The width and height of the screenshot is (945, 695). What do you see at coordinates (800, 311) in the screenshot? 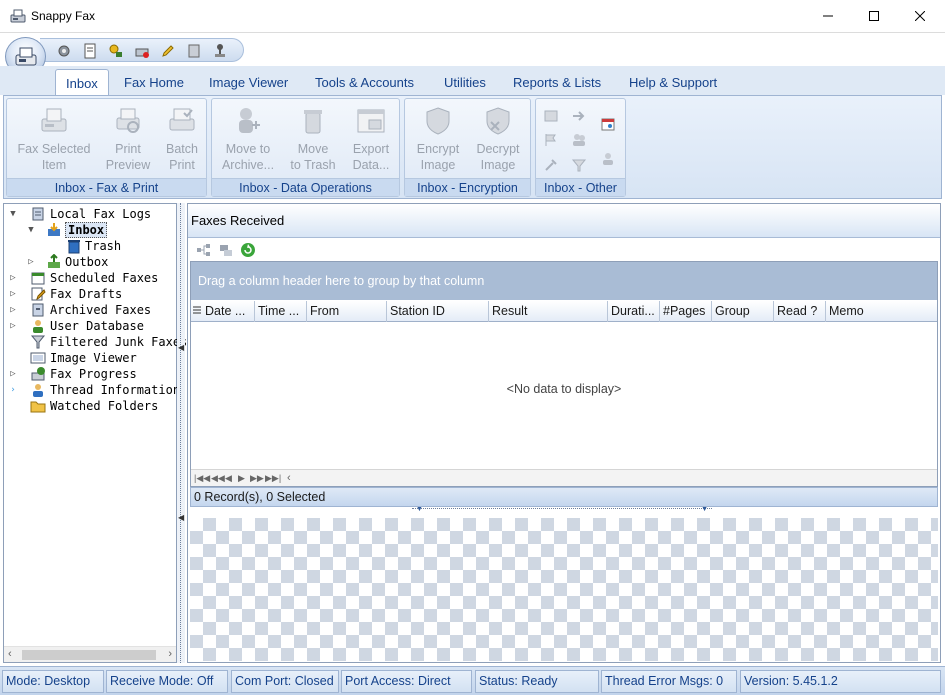
I see `column-read: Read ?` at bounding box center [800, 311].